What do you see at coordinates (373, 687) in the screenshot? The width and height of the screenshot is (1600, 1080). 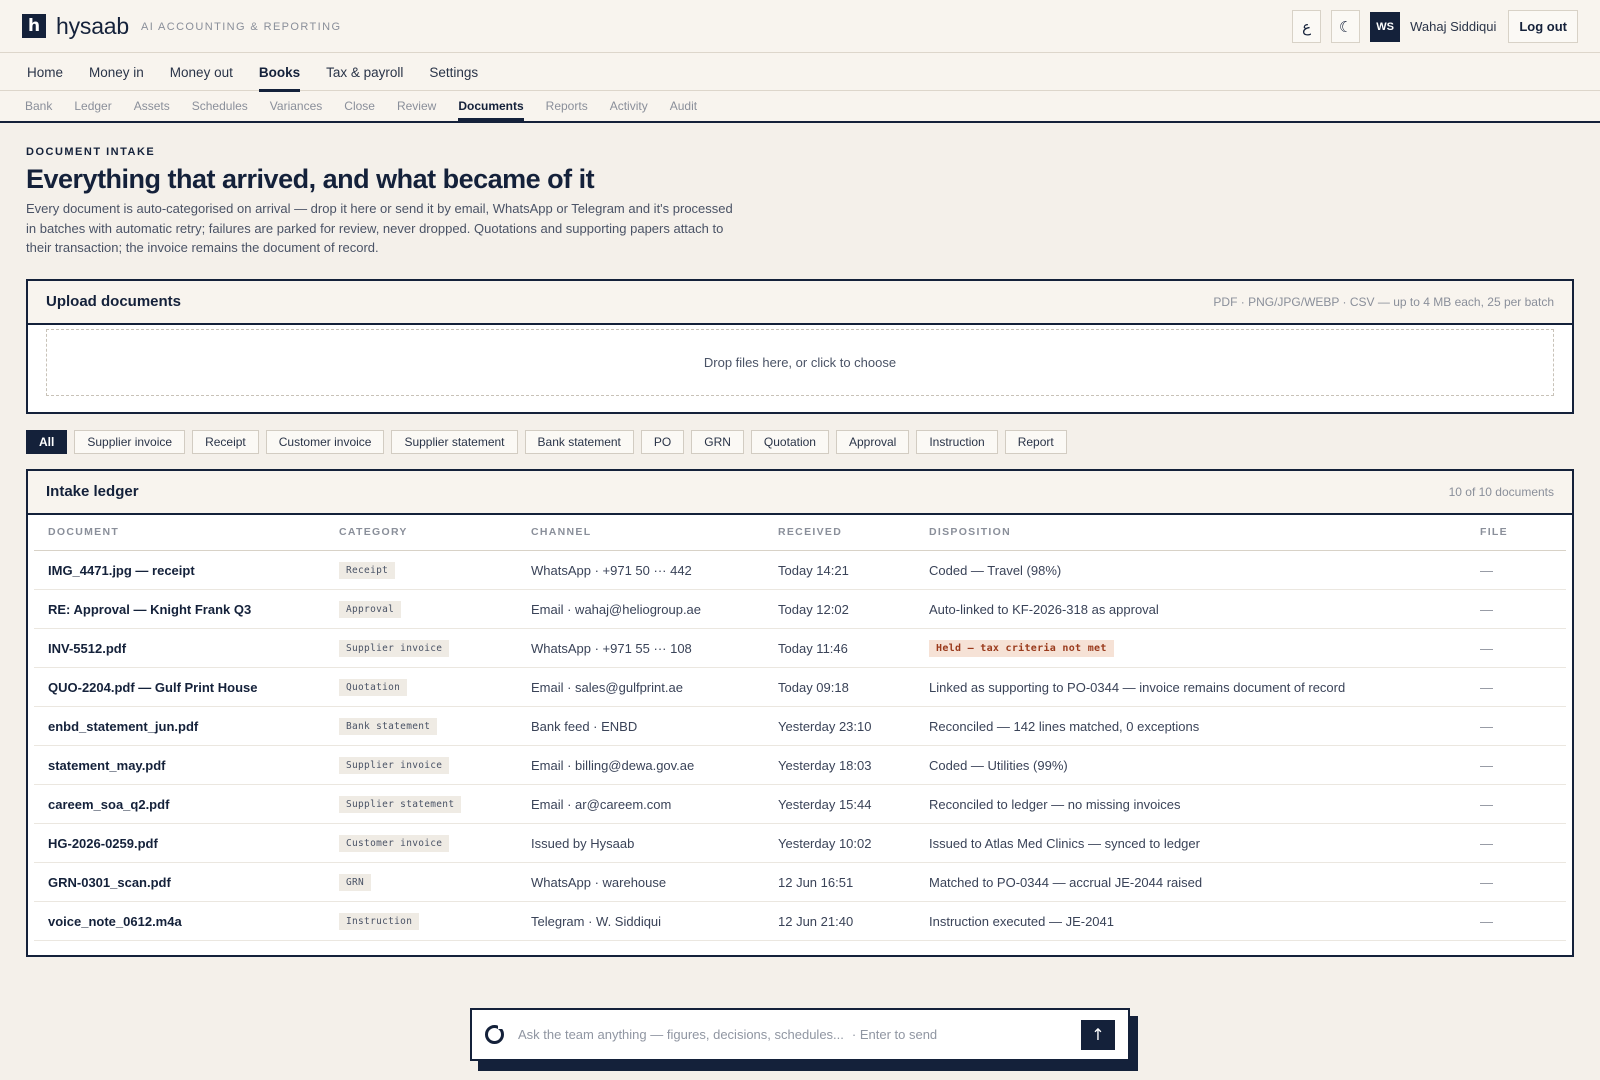 I see `category-badge: Quotation` at bounding box center [373, 687].